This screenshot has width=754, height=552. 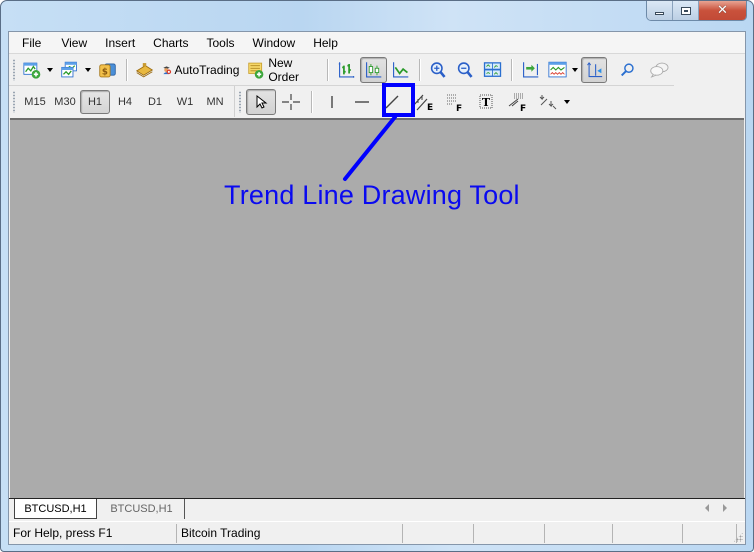 I want to click on fibonacci-retracement-button: F, so click(x=455, y=102).